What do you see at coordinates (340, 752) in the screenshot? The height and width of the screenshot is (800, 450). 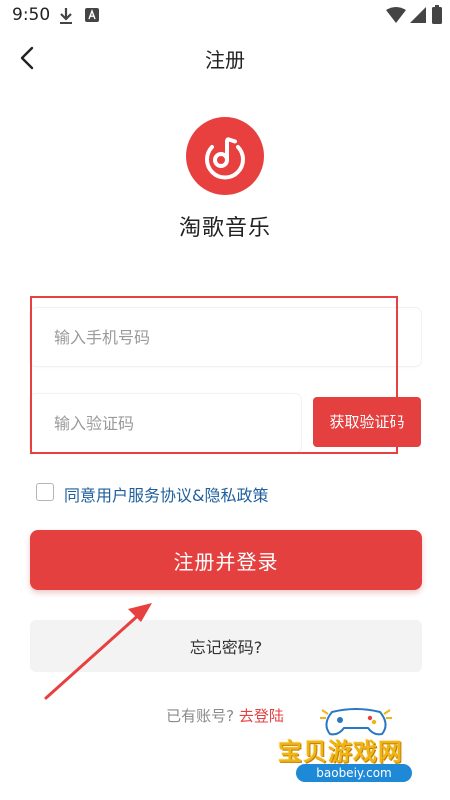 I see `watermark-title: 宝贝游戏网` at bounding box center [340, 752].